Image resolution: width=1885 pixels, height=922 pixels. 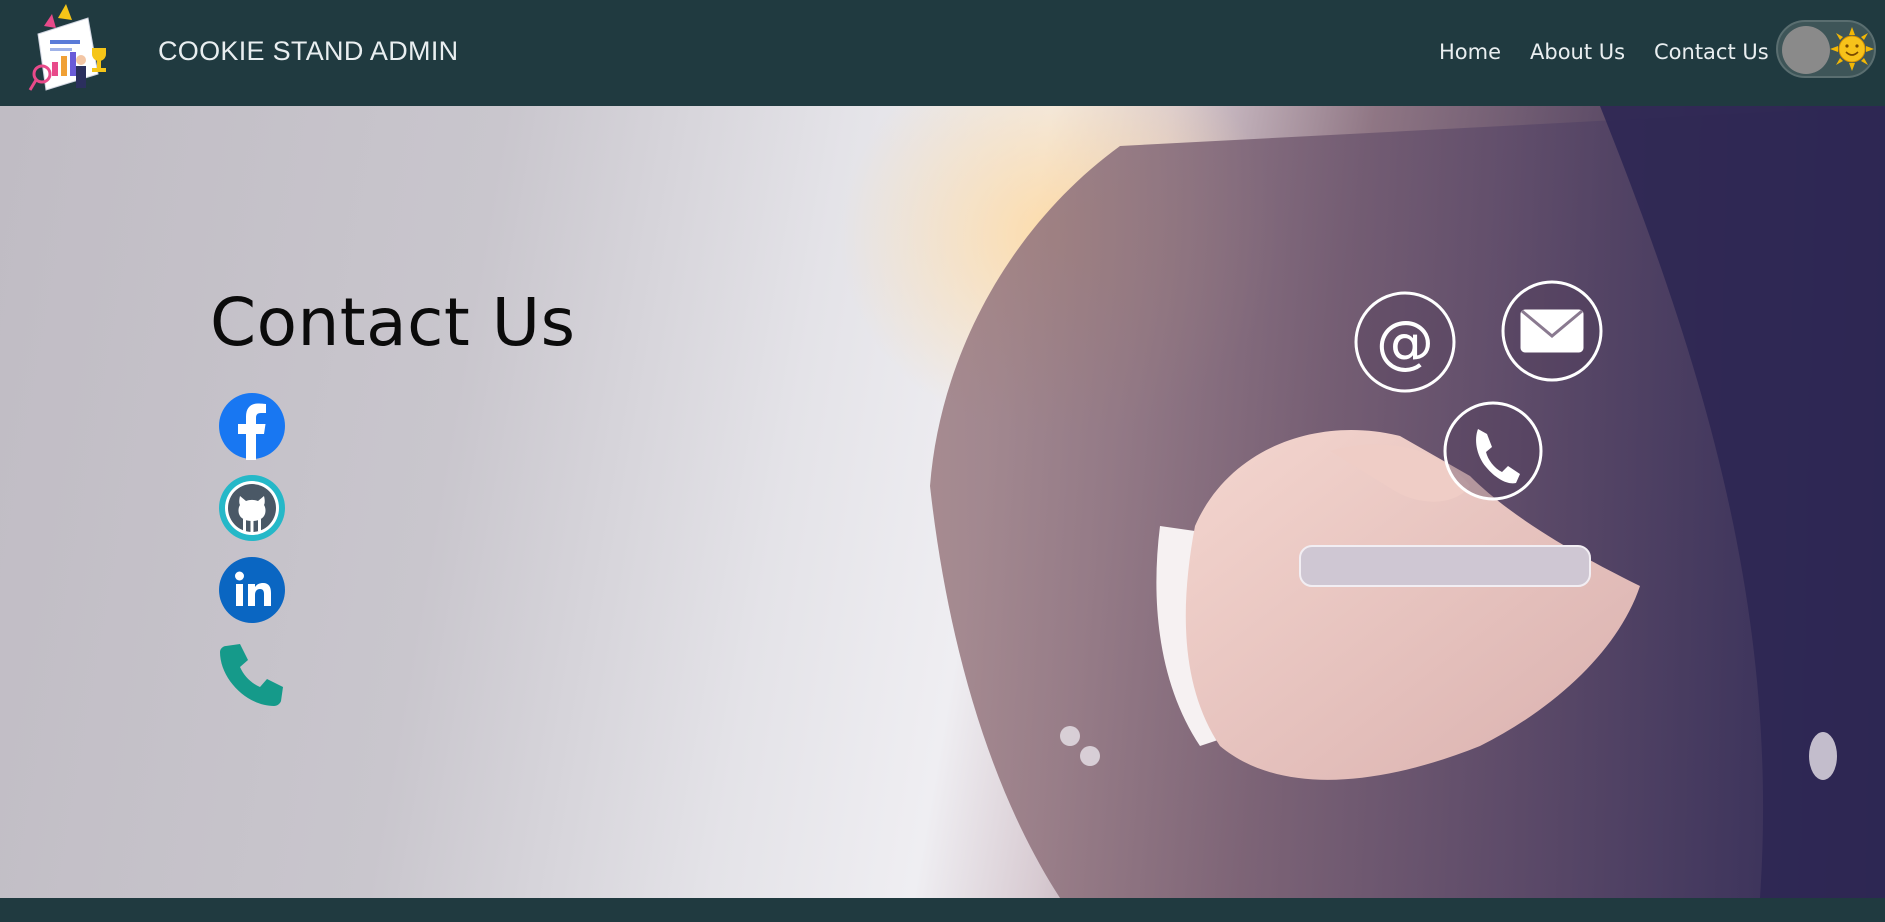 I want to click on theme-toggle, so click(x=1826, y=49).